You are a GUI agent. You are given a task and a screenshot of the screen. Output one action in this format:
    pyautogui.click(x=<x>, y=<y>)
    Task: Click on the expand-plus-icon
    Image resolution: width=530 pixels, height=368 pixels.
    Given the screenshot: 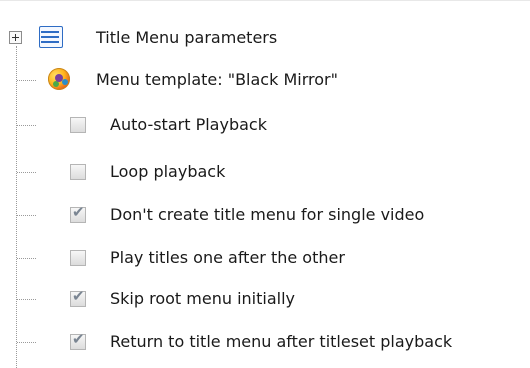 What is the action you would take?
    pyautogui.click(x=15, y=37)
    